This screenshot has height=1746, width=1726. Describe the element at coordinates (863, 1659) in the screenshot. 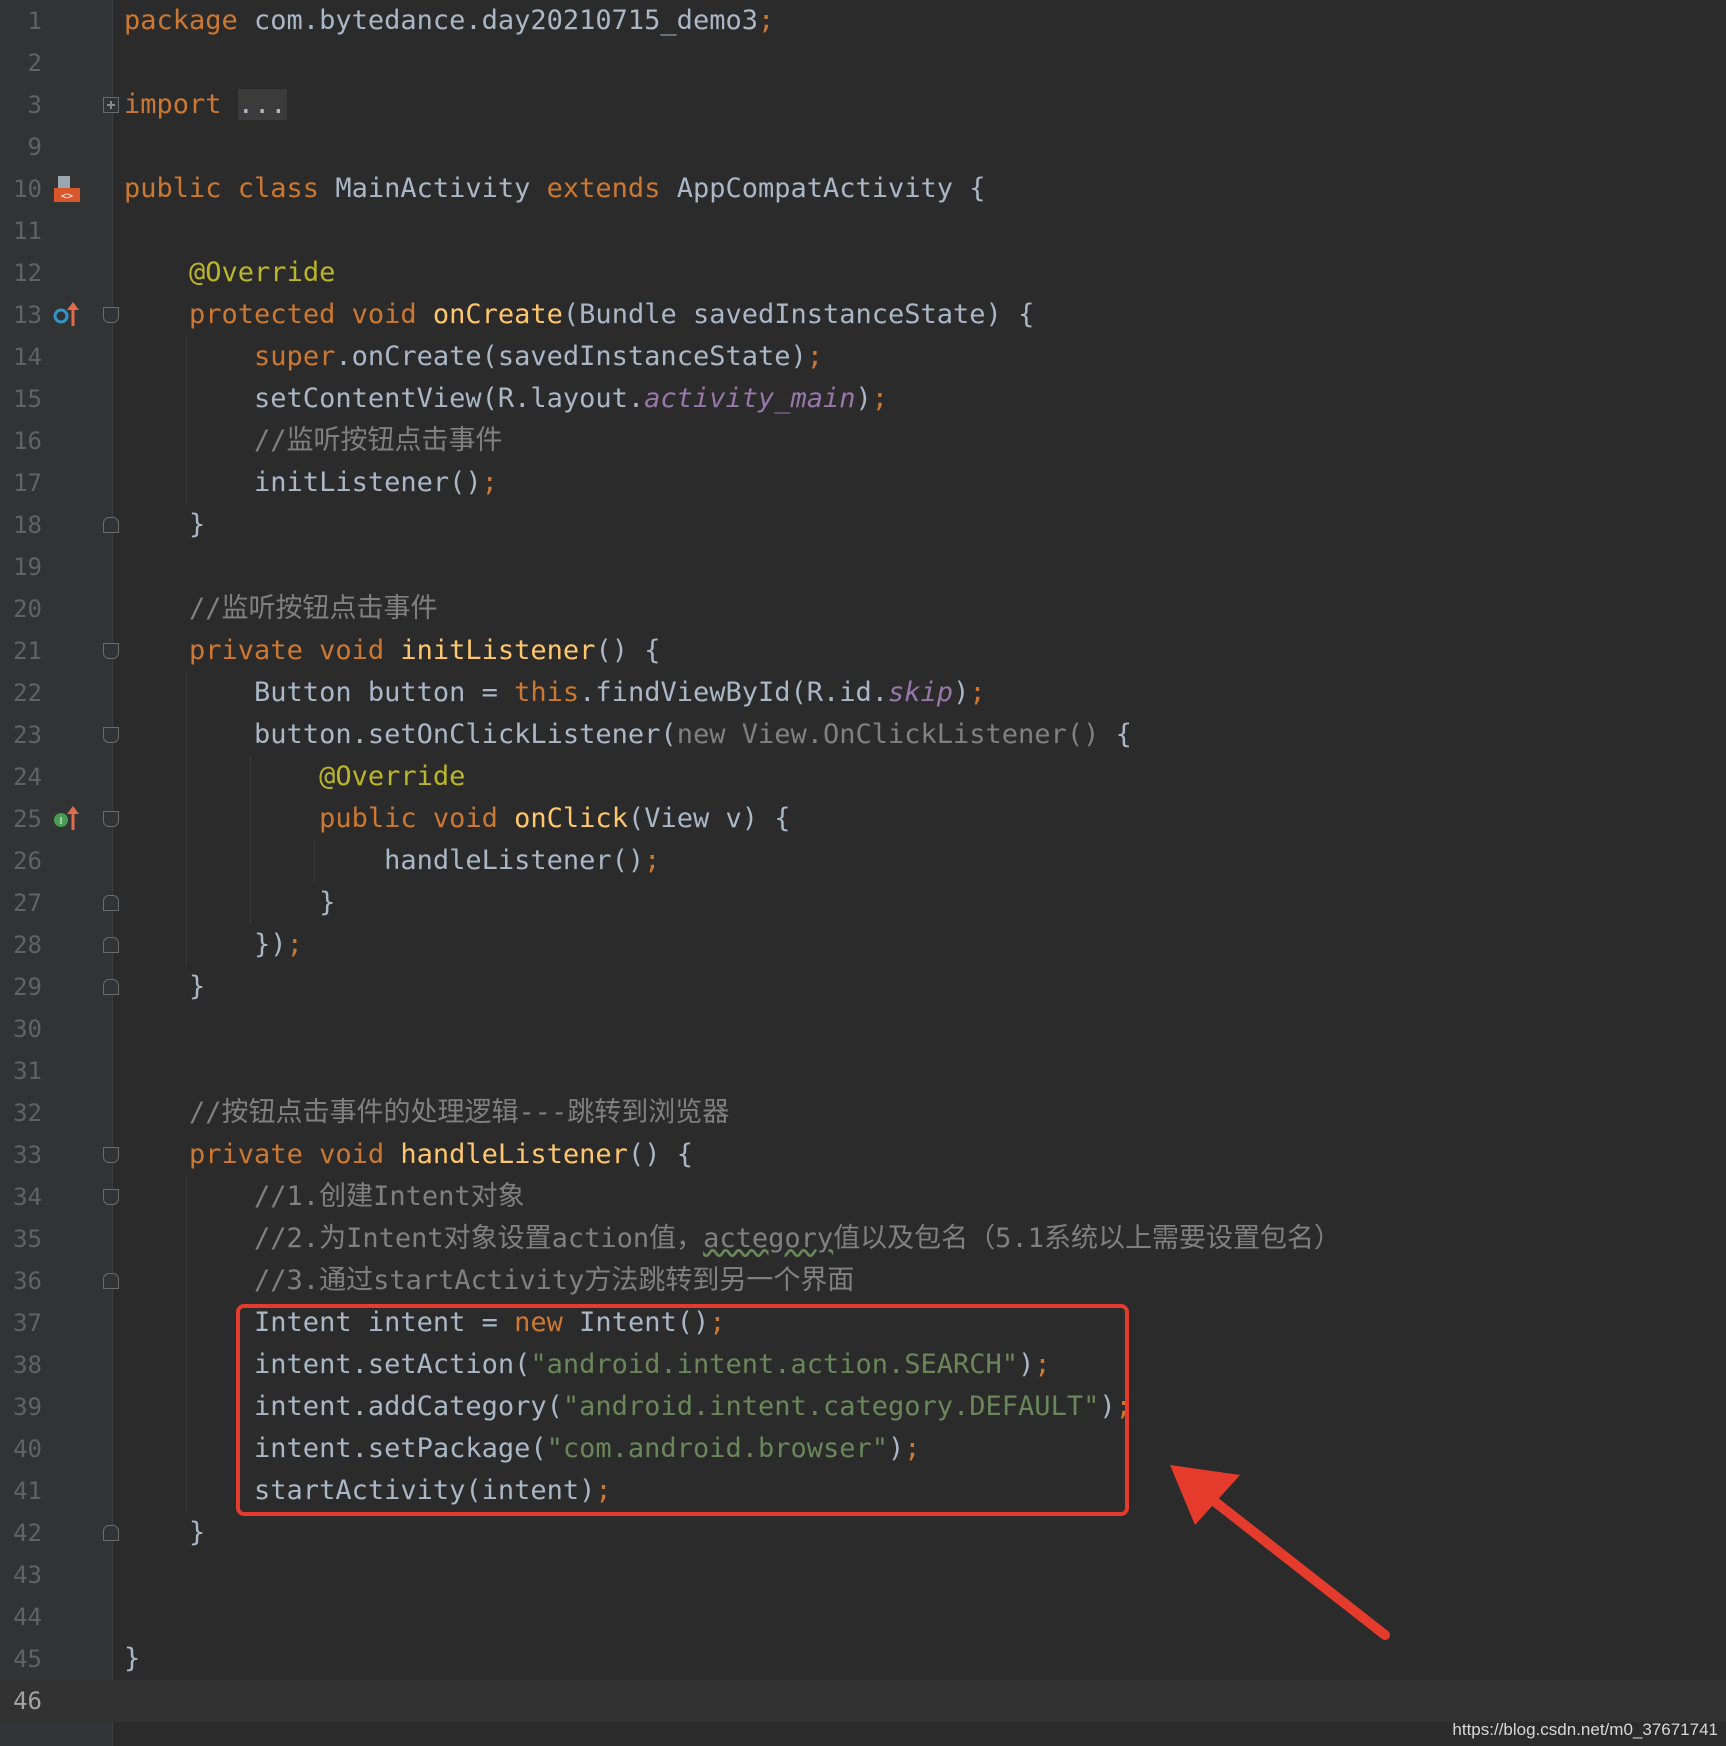

I see `code-line: 45}` at that location.